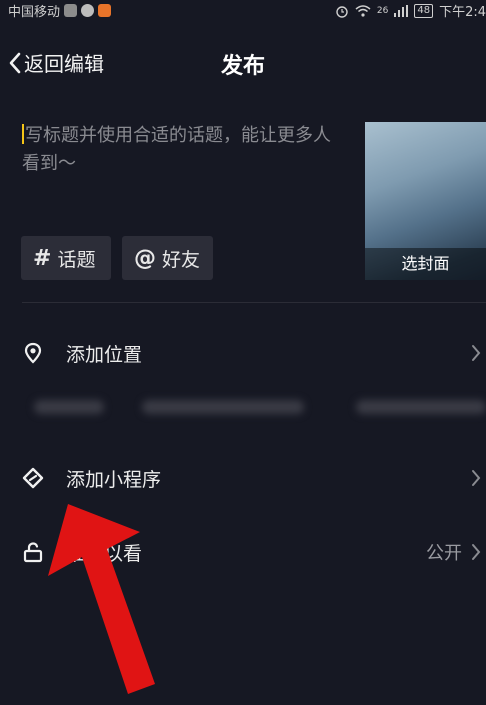 This screenshot has width=486, height=705. I want to click on add-location-row: 添加位置, so click(243, 353).